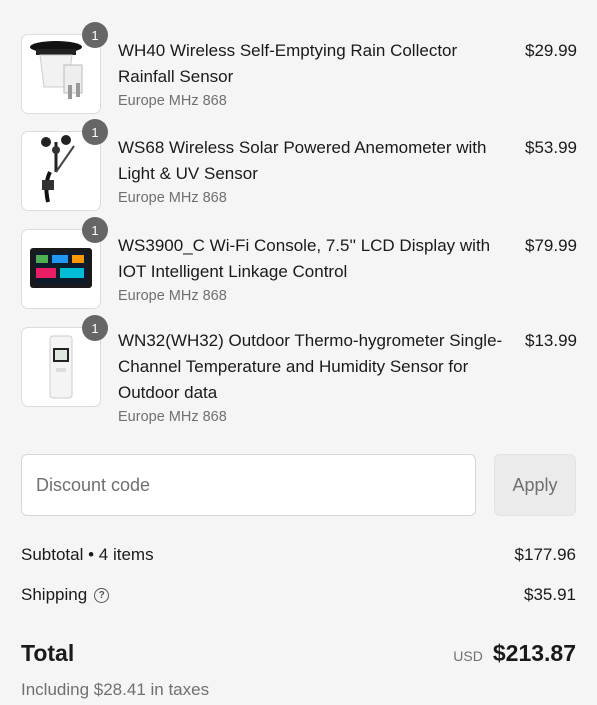 This screenshot has height=705, width=597. I want to click on apply-discount-button: Apply, so click(535, 485).